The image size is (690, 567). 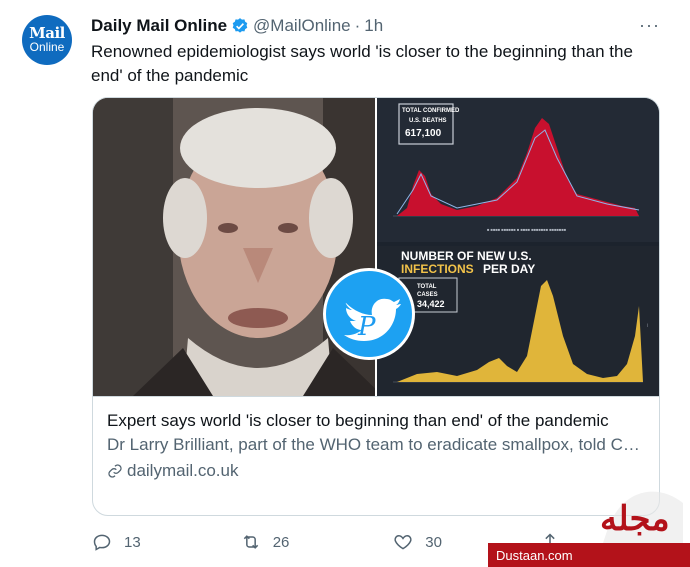 I want to click on svg-text:■ ■■■■ ■■■■■■ ■ ■■■■ ■■■■■■■: ■ ■■■■ ■■■■■■ ■ ■■■■ ■■■■■■■ ■■■■■■■, so click(x=527, y=229).